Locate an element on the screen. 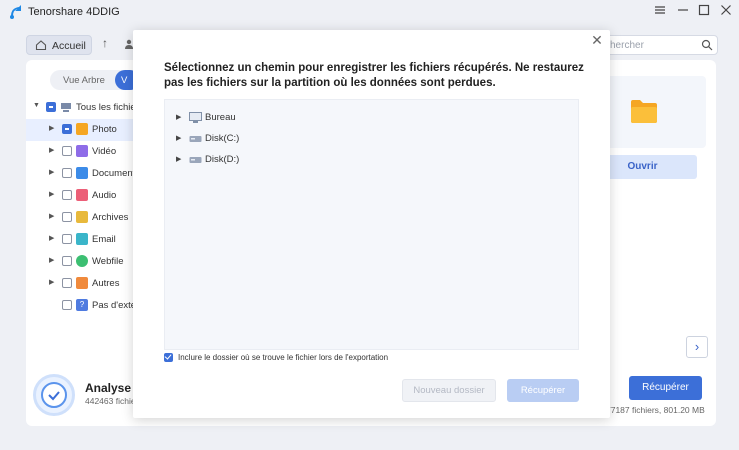 This screenshot has height=450, width=739. desktop-icon is located at coordinates (195, 117).